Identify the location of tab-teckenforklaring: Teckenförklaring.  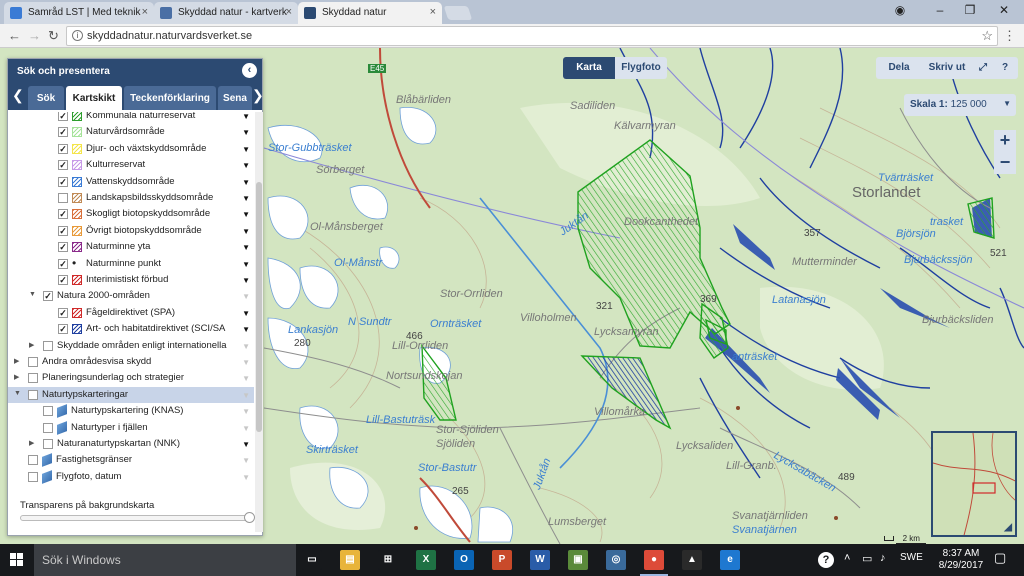
(170, 98).